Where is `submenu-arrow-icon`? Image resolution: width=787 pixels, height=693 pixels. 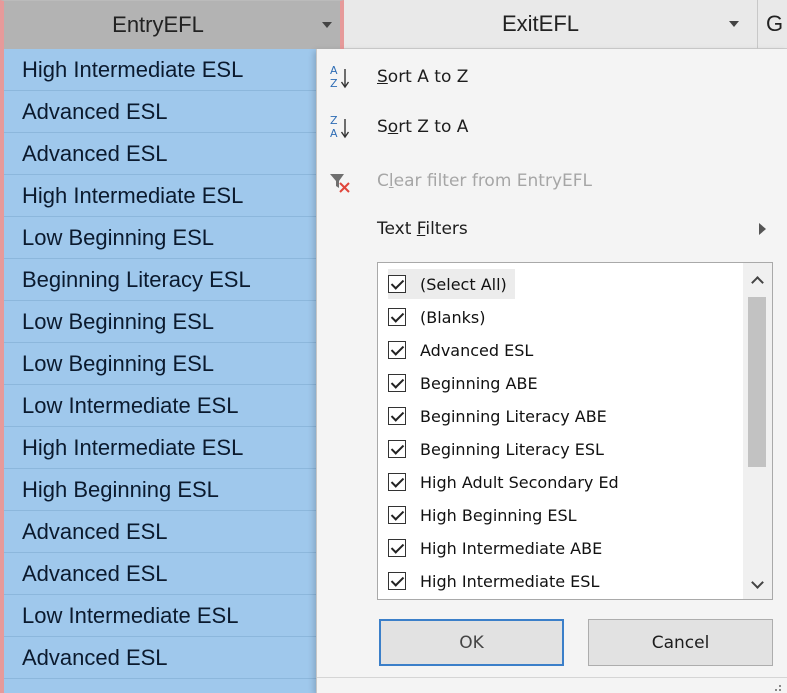
submenu-arrow-icon is located at coordinates (762, 229).